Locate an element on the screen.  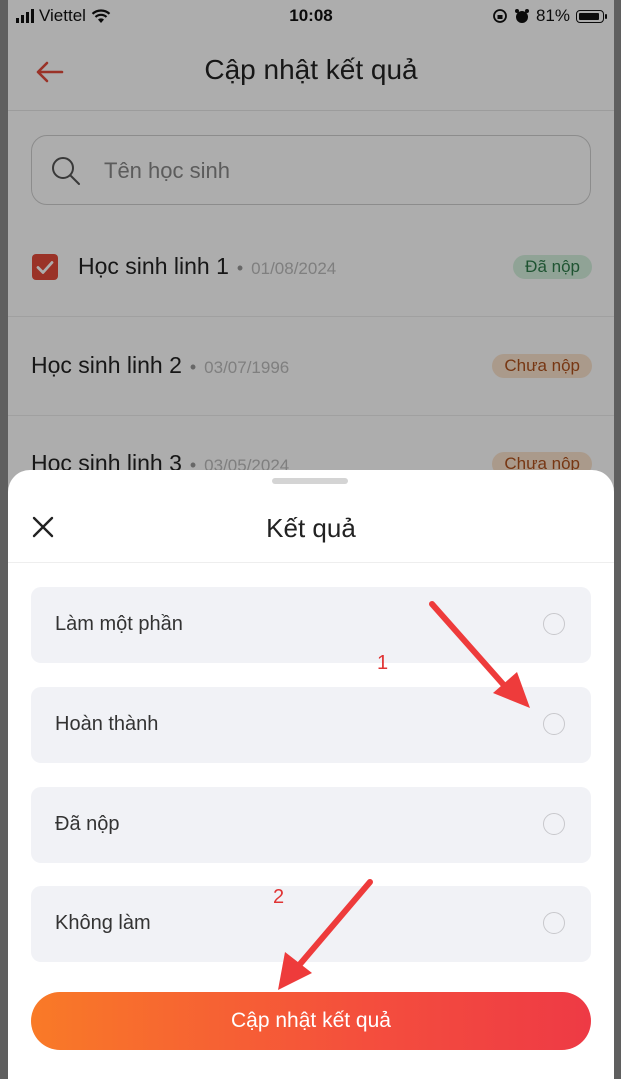
option-hoan-thanh: Hoàn thành is located at coordinates (311, 725).